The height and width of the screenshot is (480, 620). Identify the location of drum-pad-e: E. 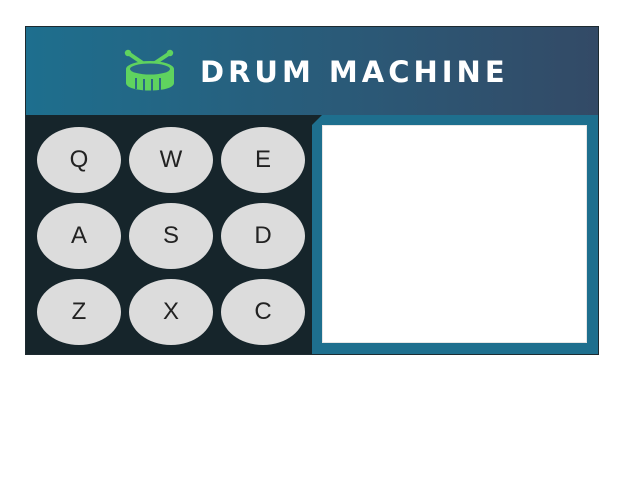
(263, 160).